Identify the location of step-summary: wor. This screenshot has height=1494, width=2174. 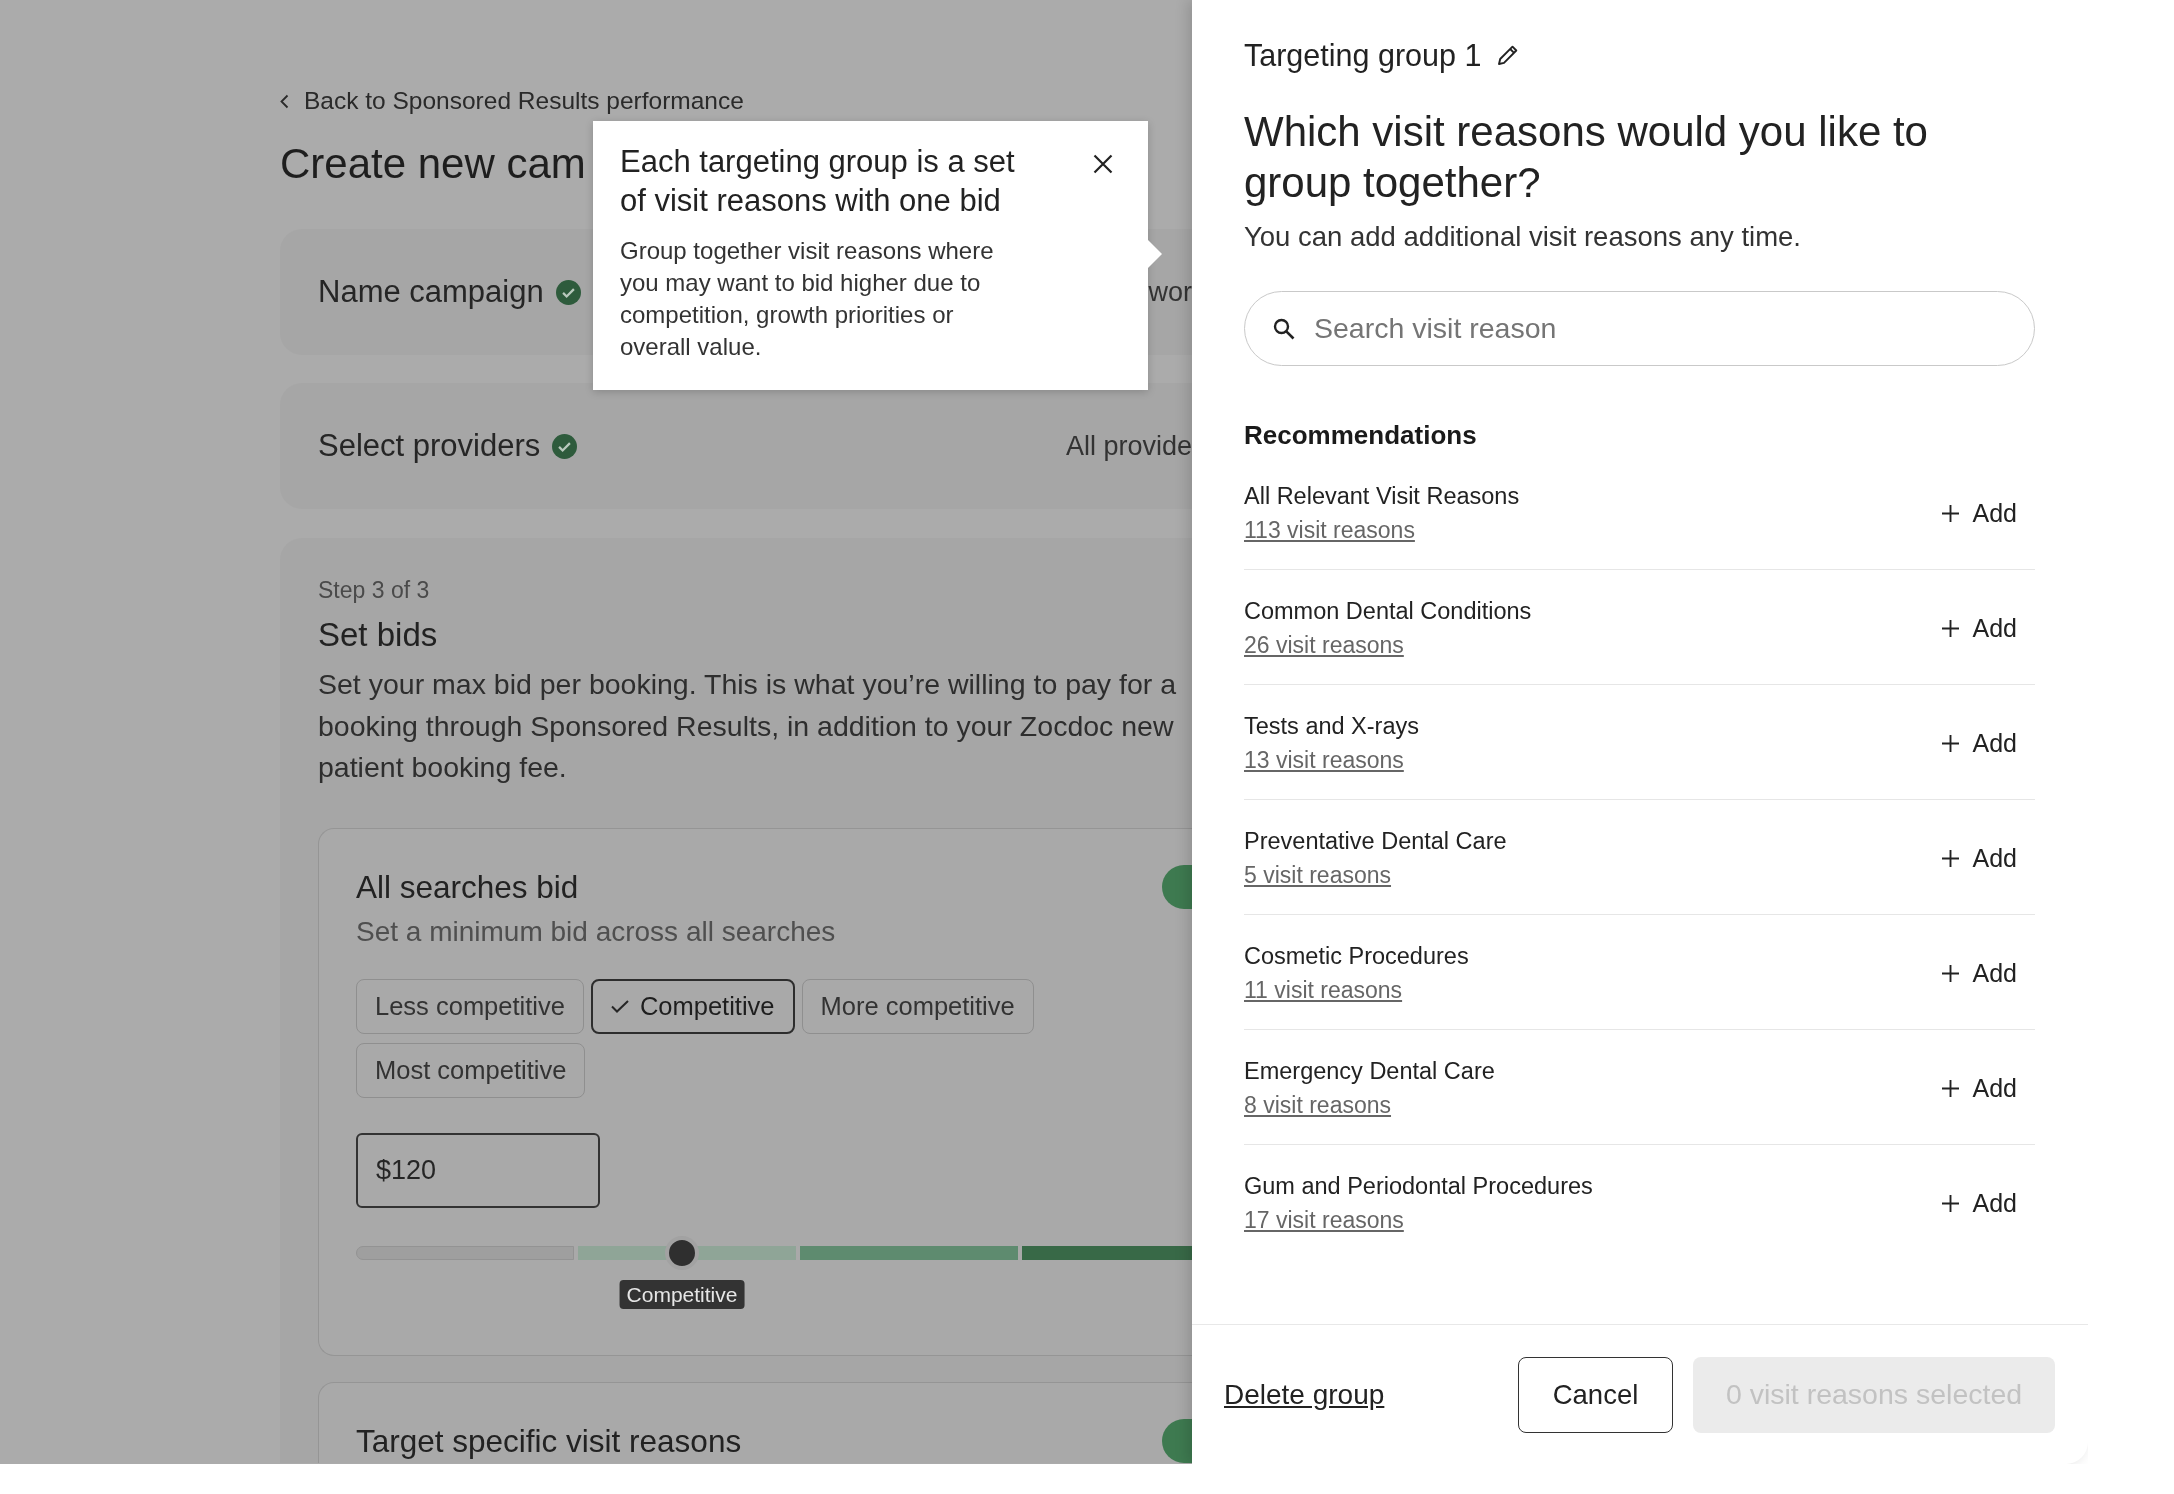
(1170, 292).